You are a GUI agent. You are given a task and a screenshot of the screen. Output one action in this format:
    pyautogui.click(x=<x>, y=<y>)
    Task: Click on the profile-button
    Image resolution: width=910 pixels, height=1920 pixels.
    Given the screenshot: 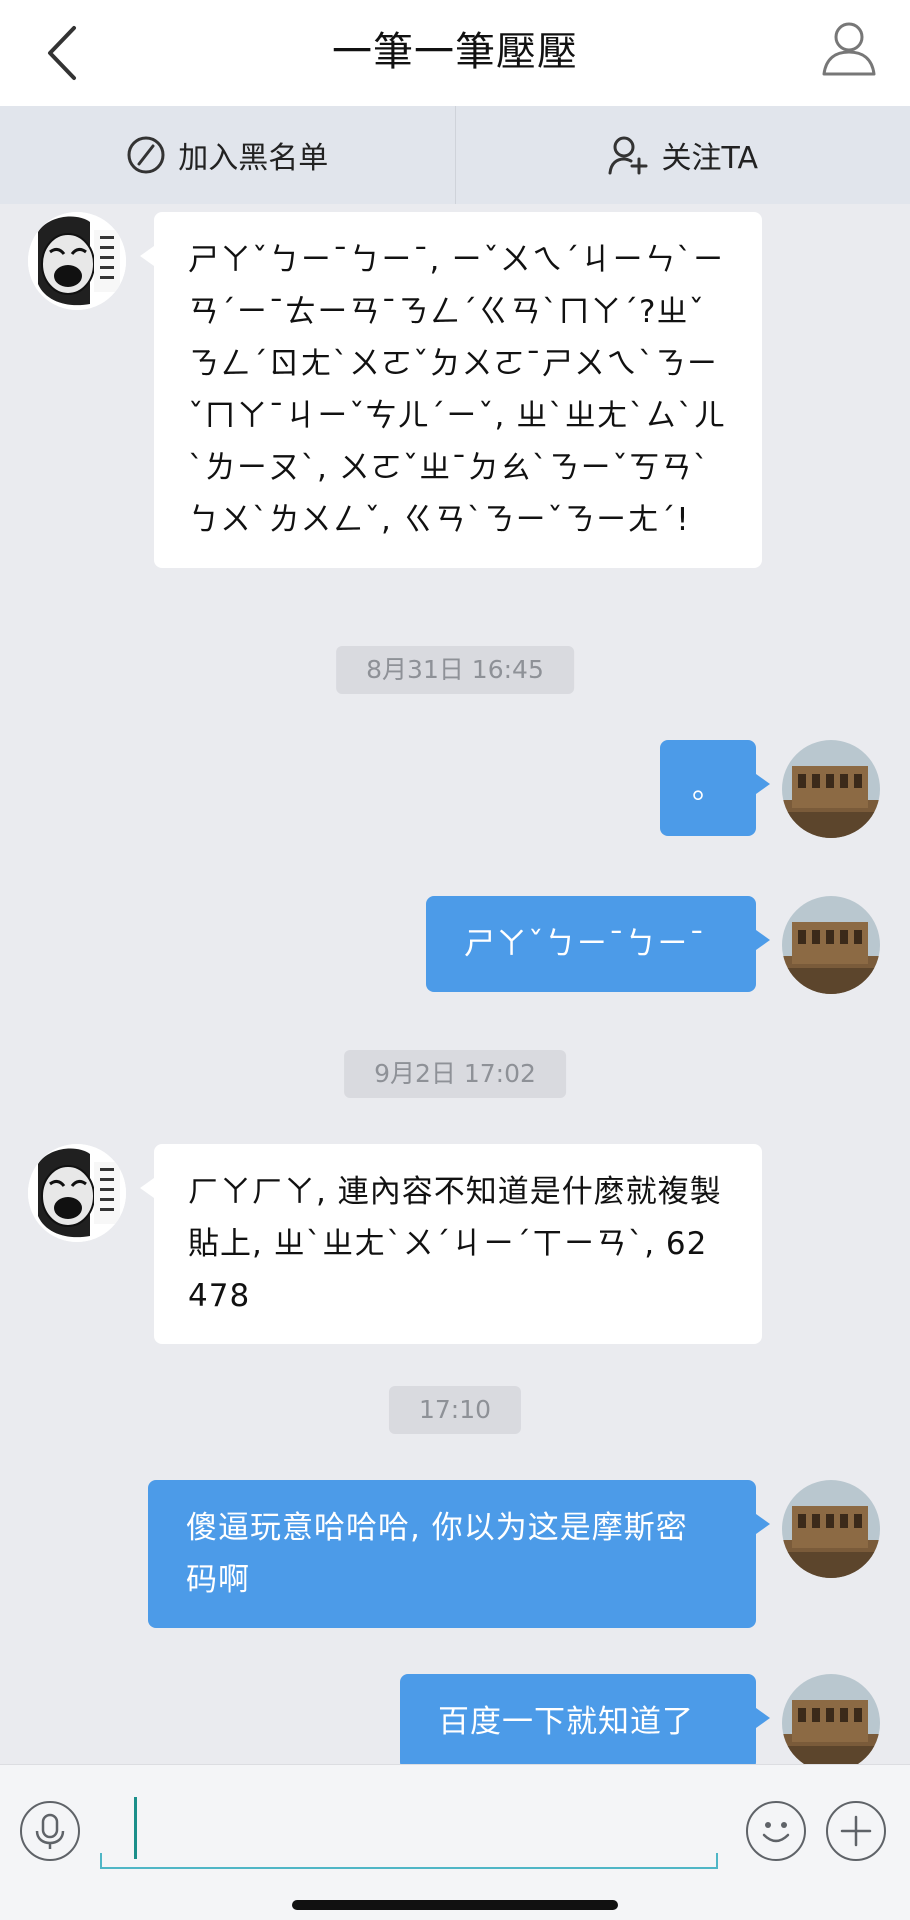 What is the action you would take?
    pyautogui.click(x=849, y=47)
    